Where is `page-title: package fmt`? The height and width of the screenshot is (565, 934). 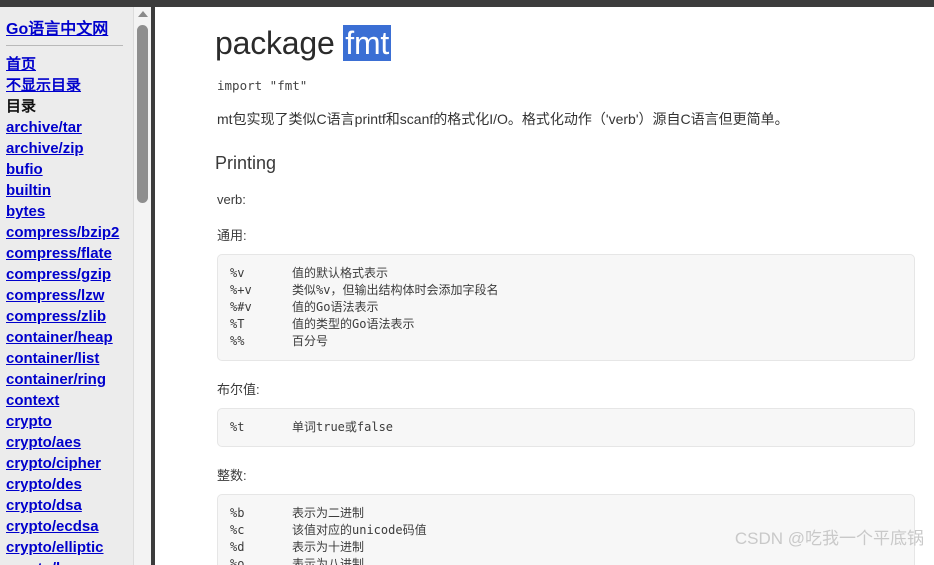
page-title: package fmt is located at coordinates (574, 43).